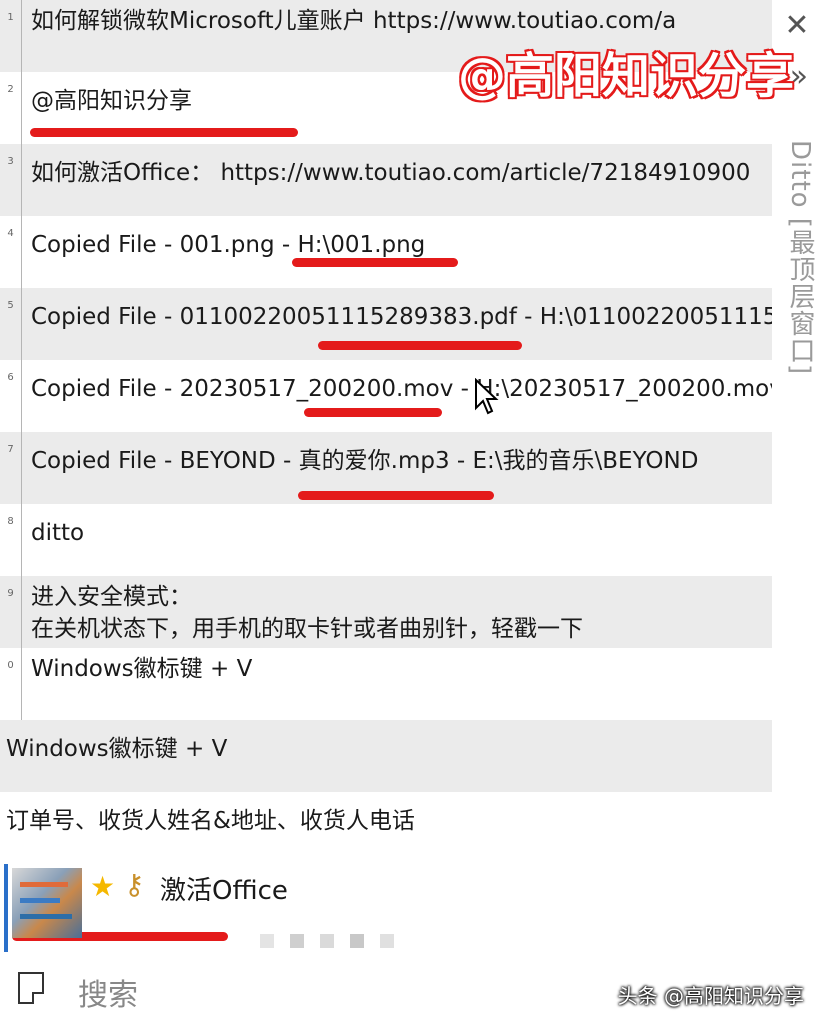  Describe the element at coordinates (134, 884) in the screenshot. I see `key-icon: ⚷` at that location.